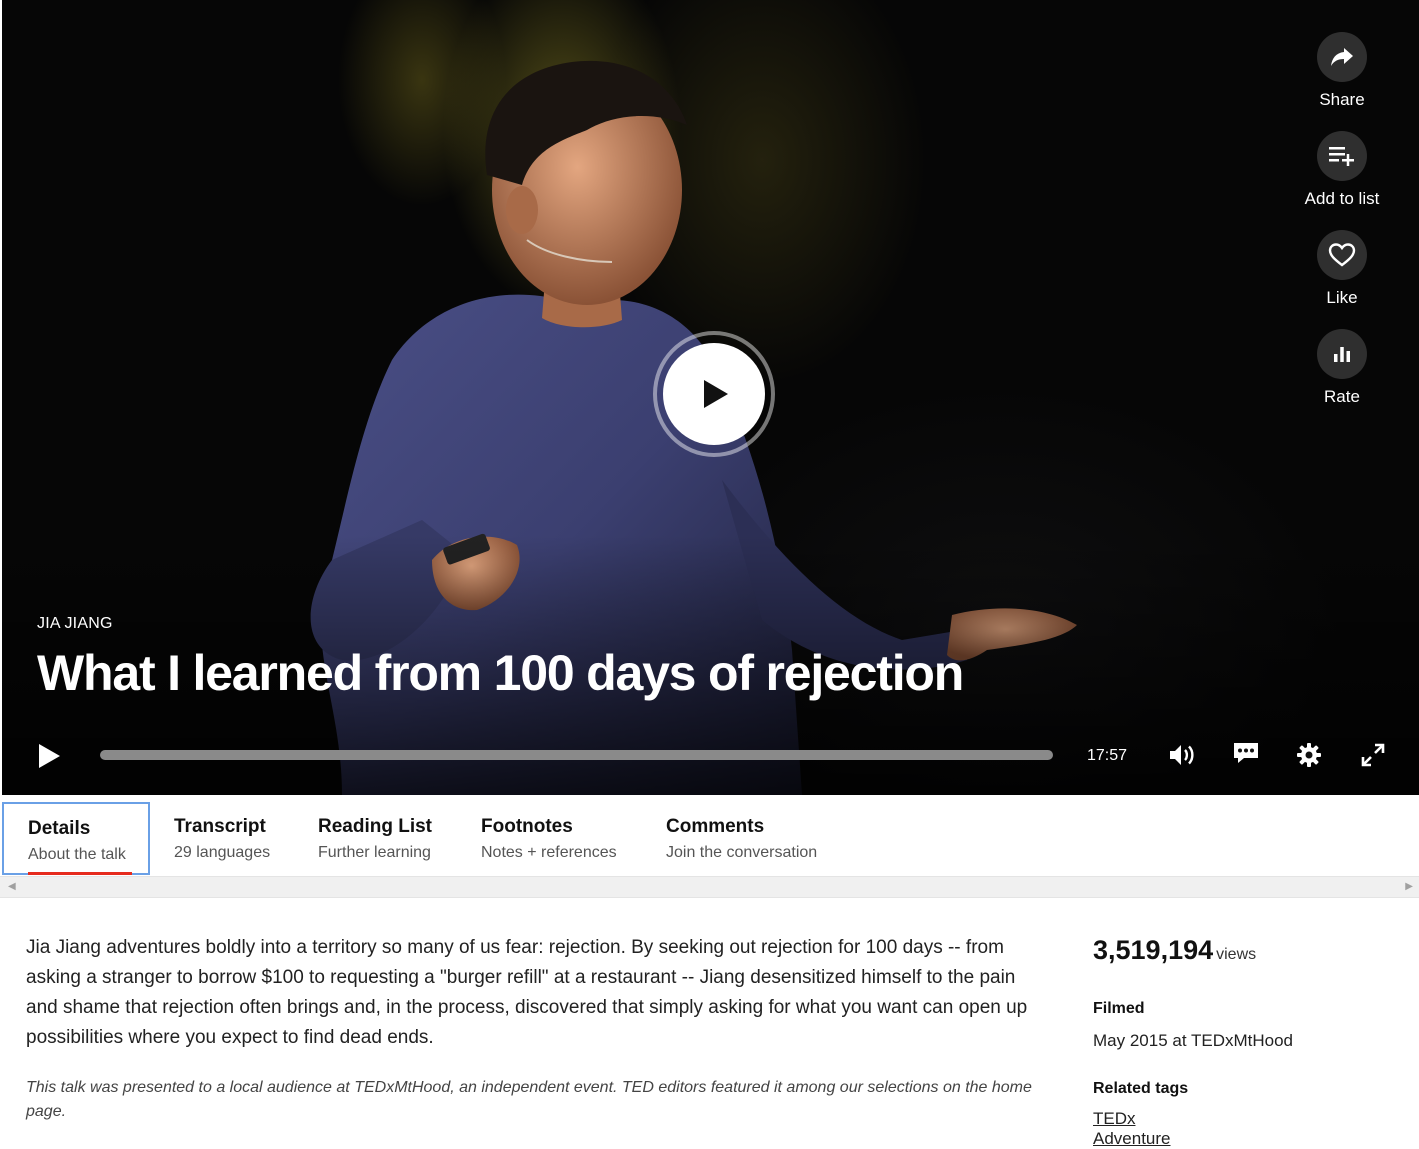  Describe the element at coordinates (1341, 156) in the screenshot. I see `playlist-add-icon` at that location.